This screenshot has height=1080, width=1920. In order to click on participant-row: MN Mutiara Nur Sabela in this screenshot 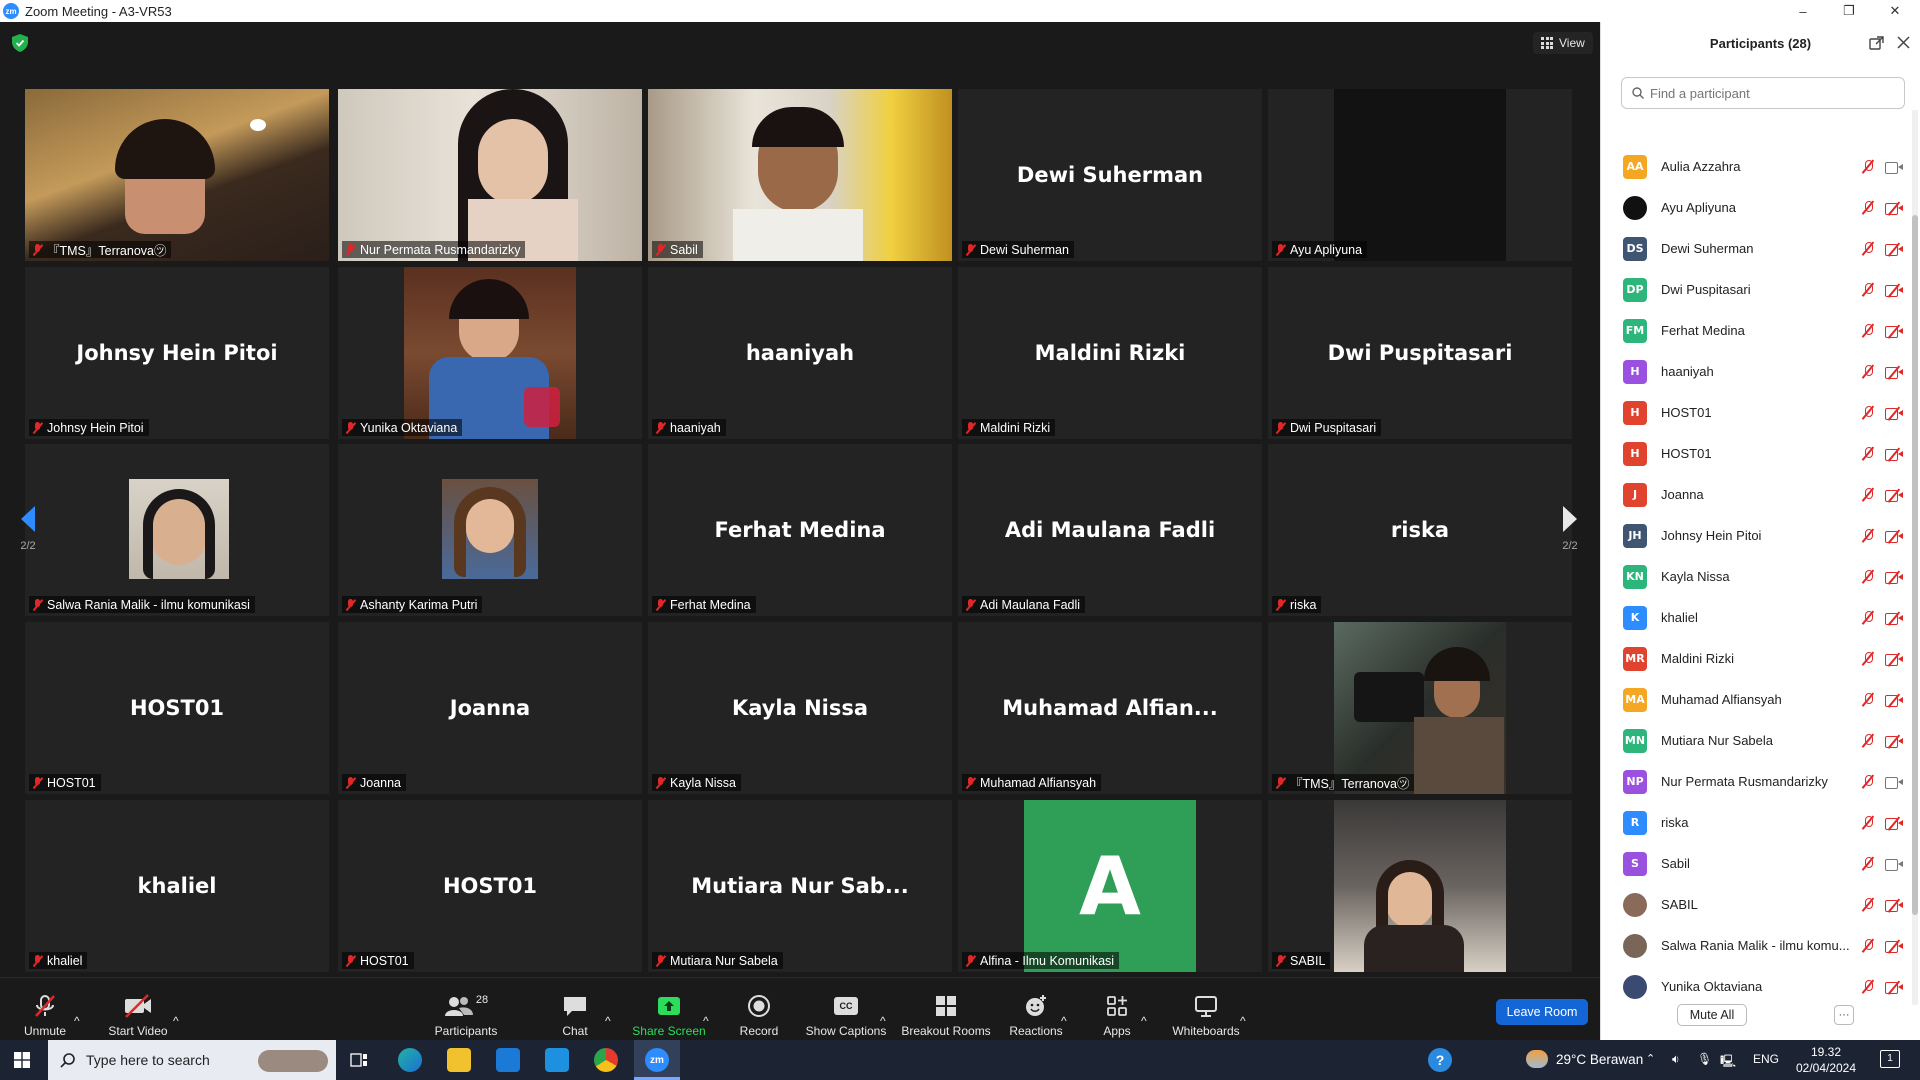, I will do `click(1763, 740)`.